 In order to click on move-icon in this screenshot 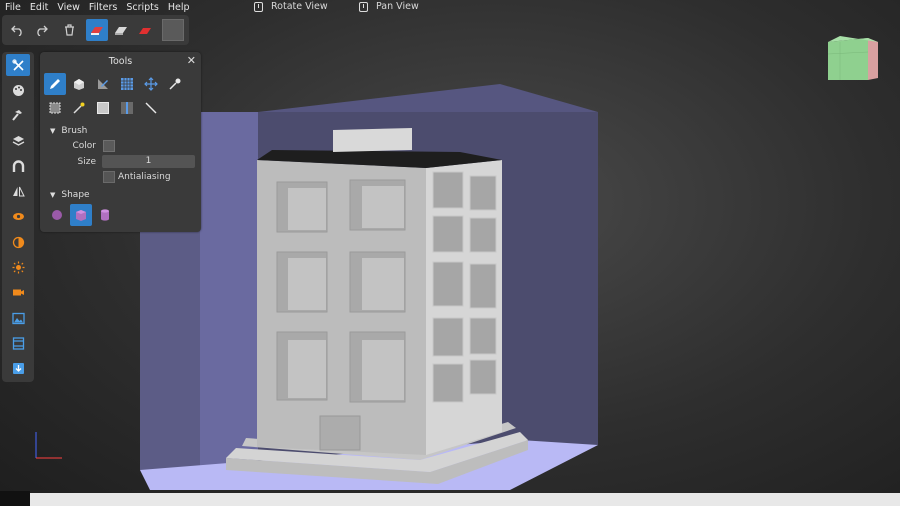, I will do `click(151, 84)`.